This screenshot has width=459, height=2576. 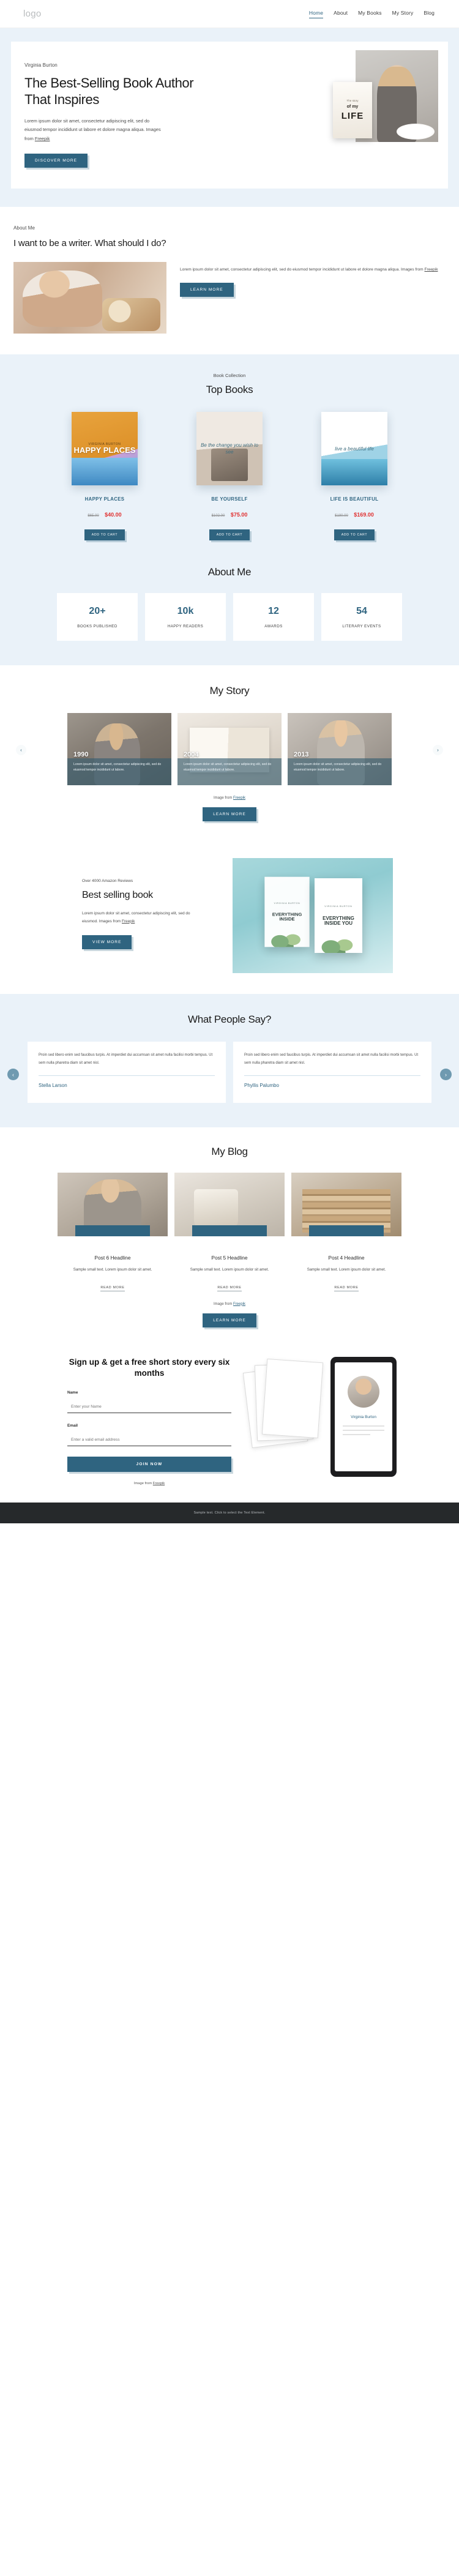 What do you see at coordinates (321, 1420) in the screenshot?
I see `newsletter-illustration: Virginia Burton` at bounding box center [321, 1420].